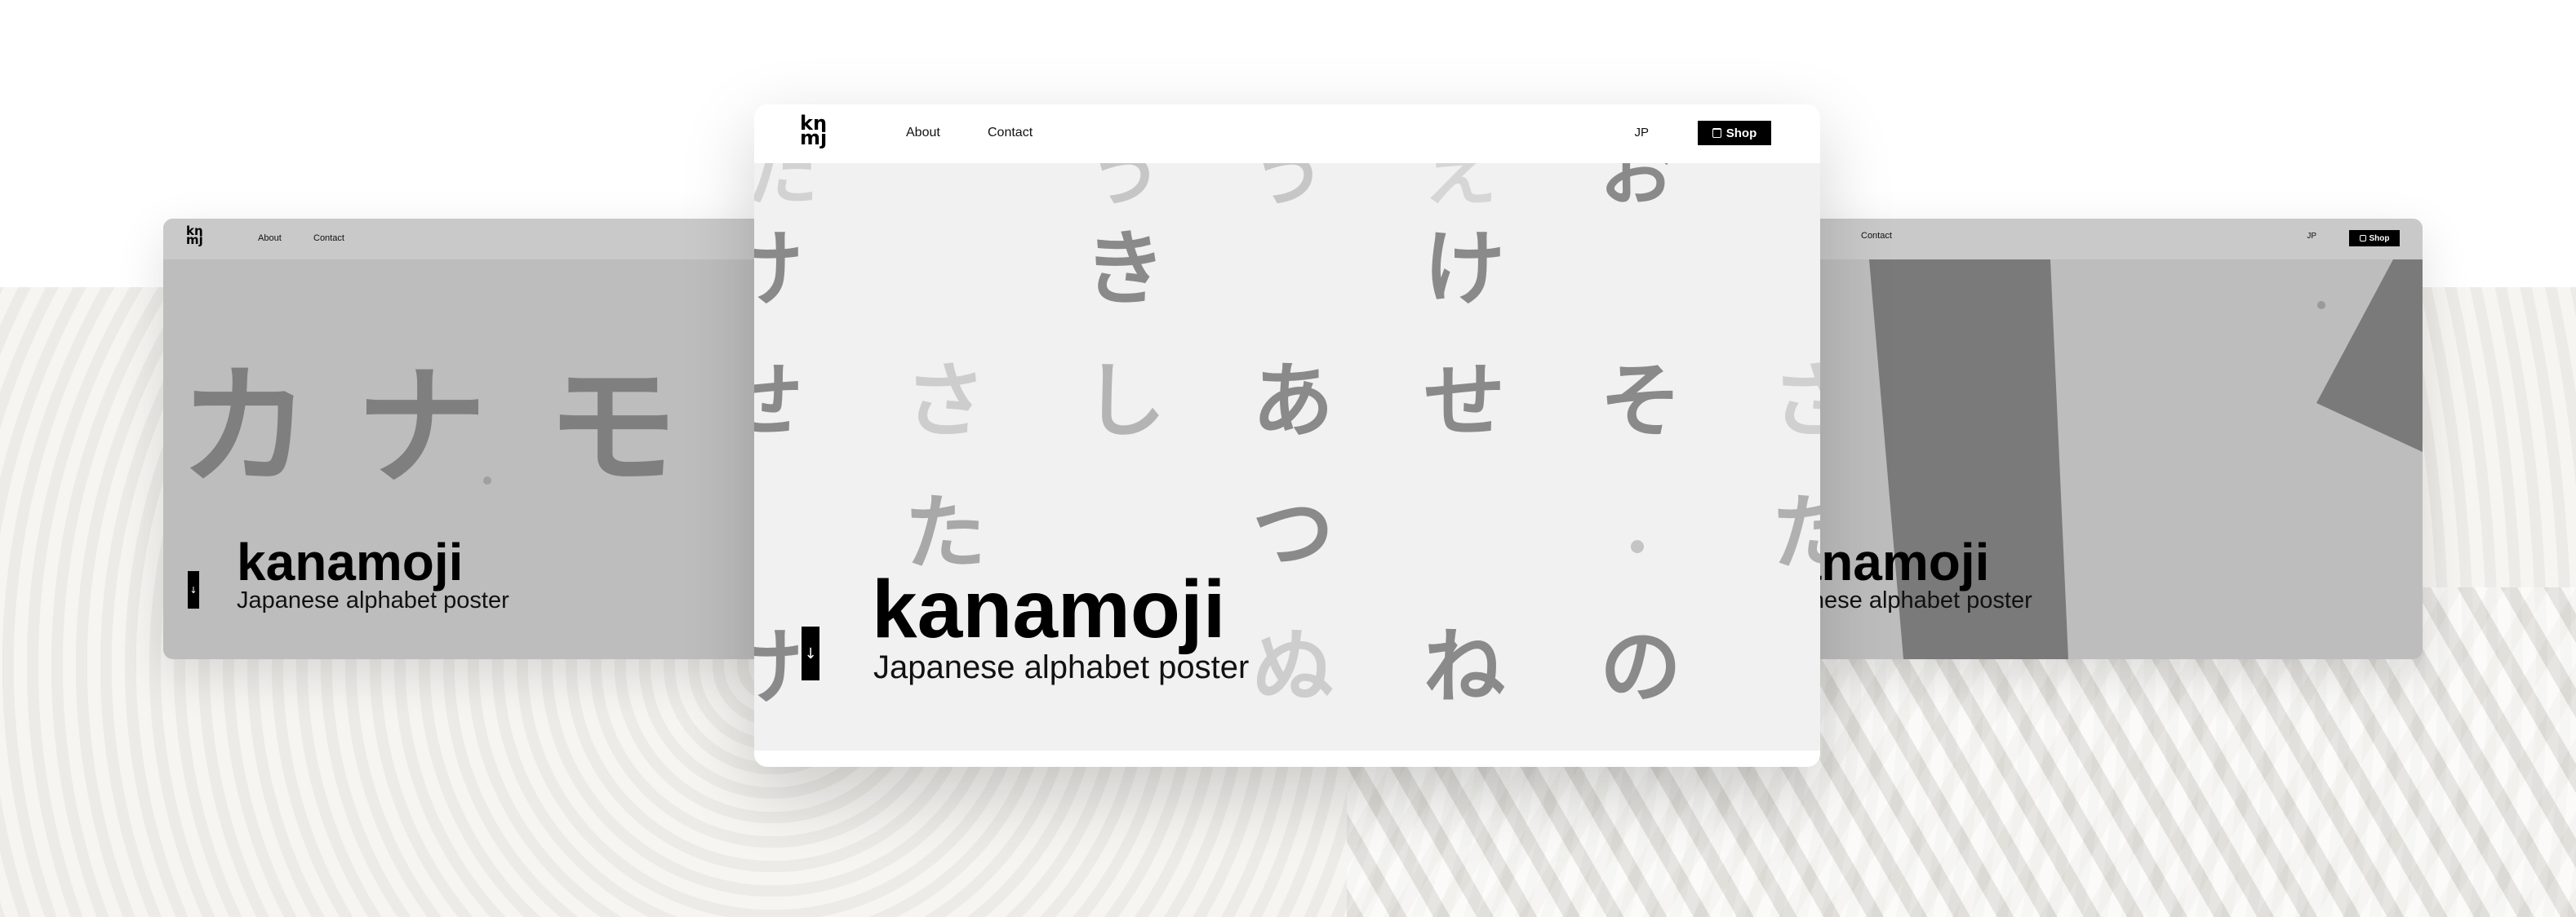 The image size is (2576, 917). What do you see at coordinates (245, 427) in the screenshot?
I see `kana-glyph: カ` at bounding box center [245, 427].